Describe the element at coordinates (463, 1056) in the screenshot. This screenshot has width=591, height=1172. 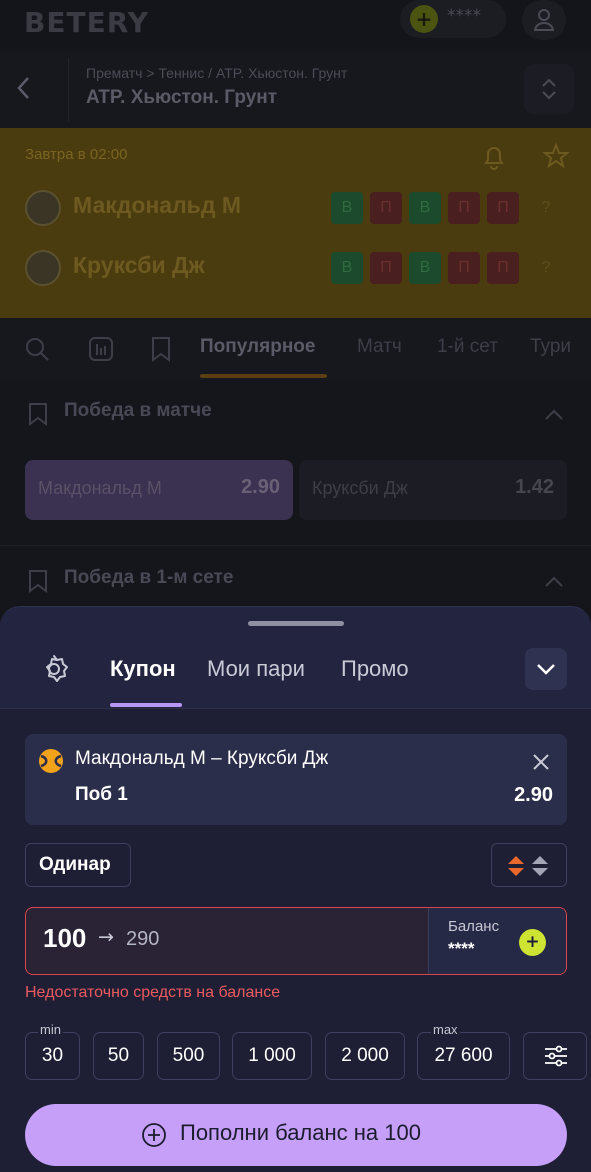
I see `quick-stake-chip: 27 600` at that location.